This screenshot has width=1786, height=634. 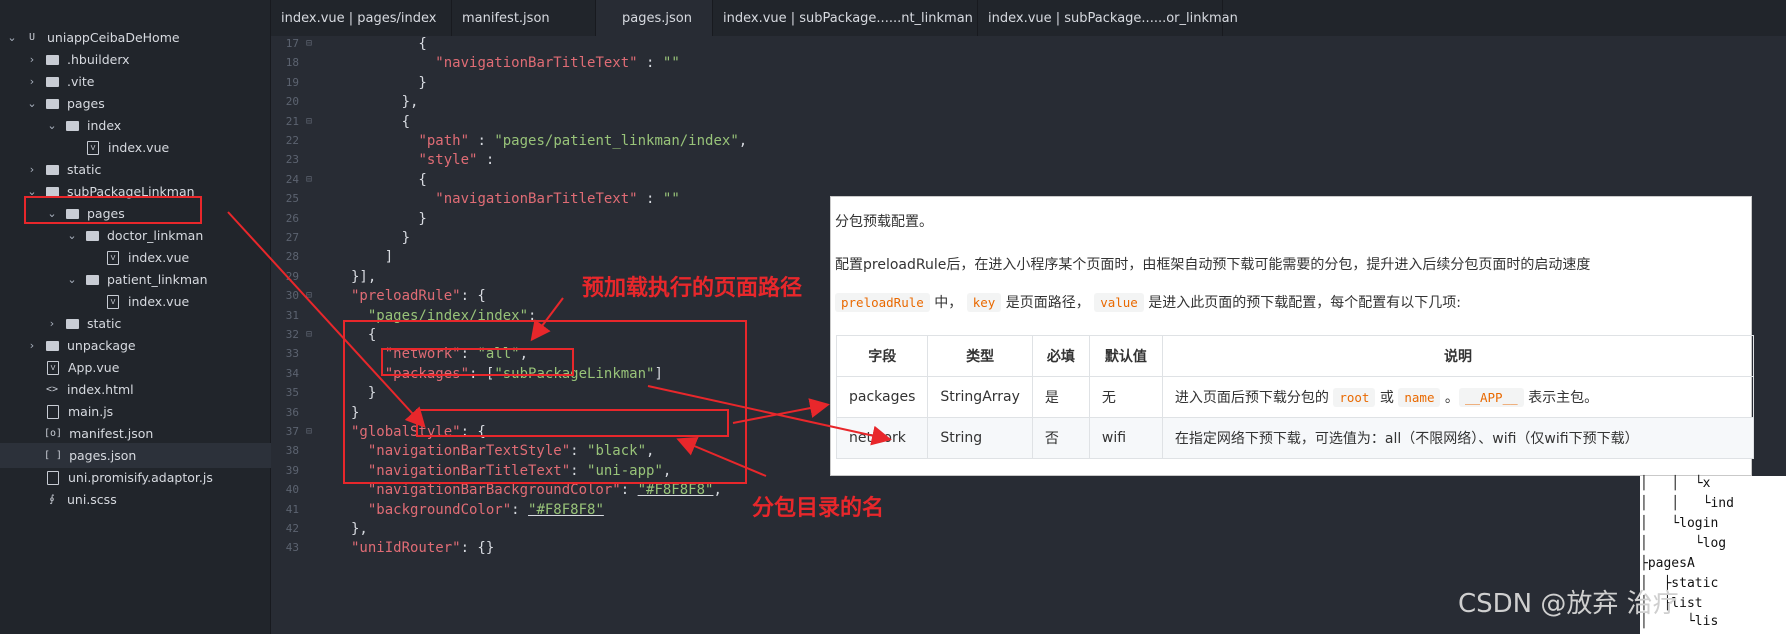 What do you see at coordinates (547, 319) in the screenshot?
I see `arrow-label-to-path` at bounding box center [547, 319].